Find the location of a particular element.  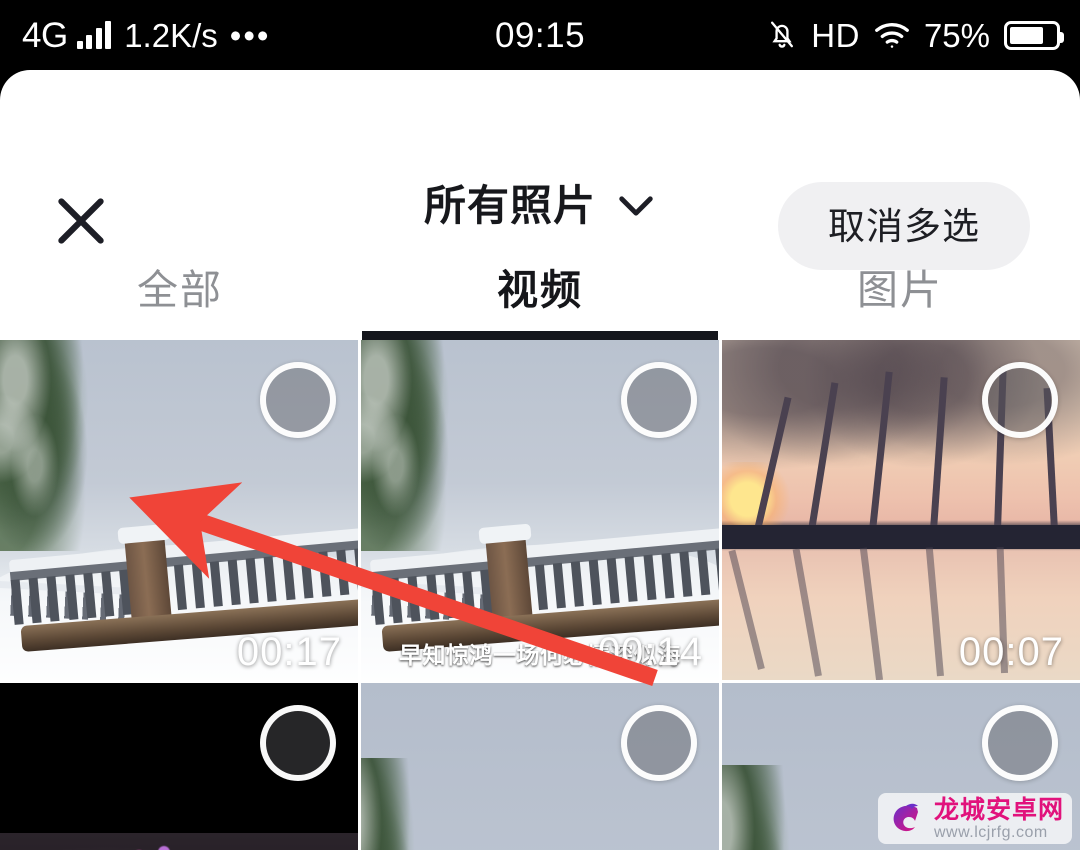

battery-percent-label: 75% is located at coordinates (956, 35).